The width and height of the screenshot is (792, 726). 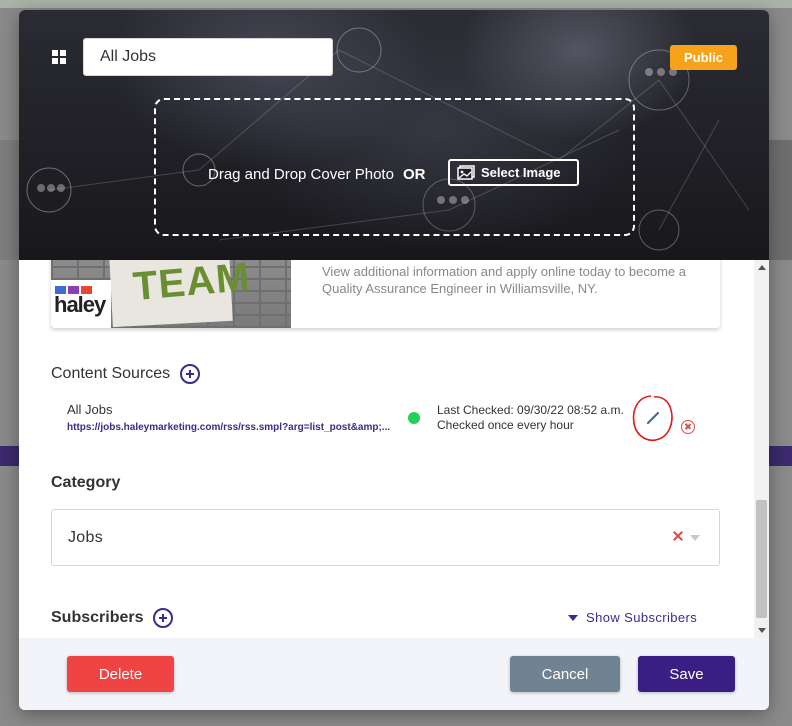 What do you see at coordinates (191, 285) in the screenshot?
I see `thumbnail-team-text: TEAM` at bounding box center [191, 285].